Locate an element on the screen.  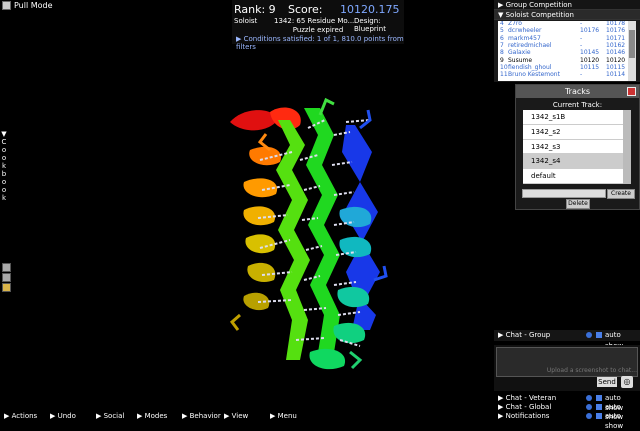
leaderboard-name: Galaxie is located at coordinates (519, 53).